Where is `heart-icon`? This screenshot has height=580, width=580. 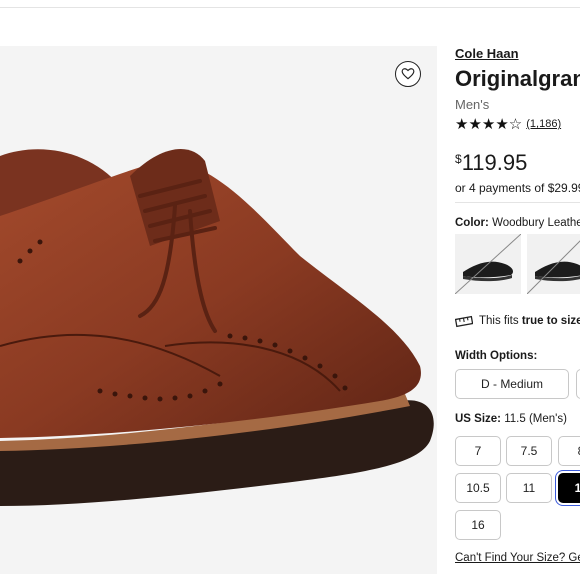 heart-icon is located at coordinates (408, 74).